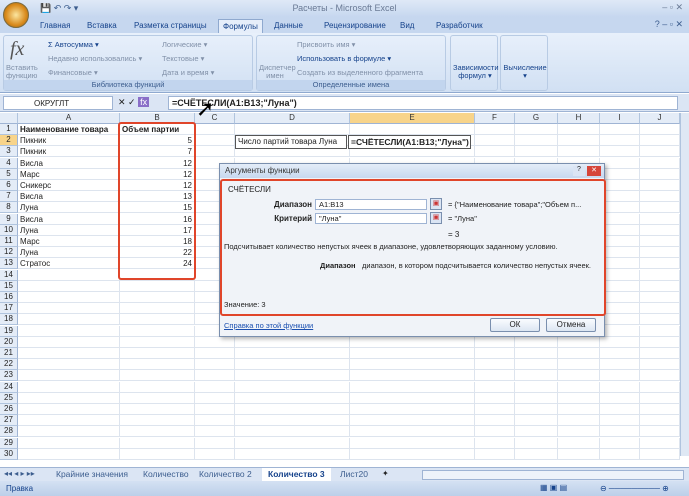 The width and height of the screenshot is (689, 496). I want to click on help-icon: ? – ▫ ✕, so click(669, 24).